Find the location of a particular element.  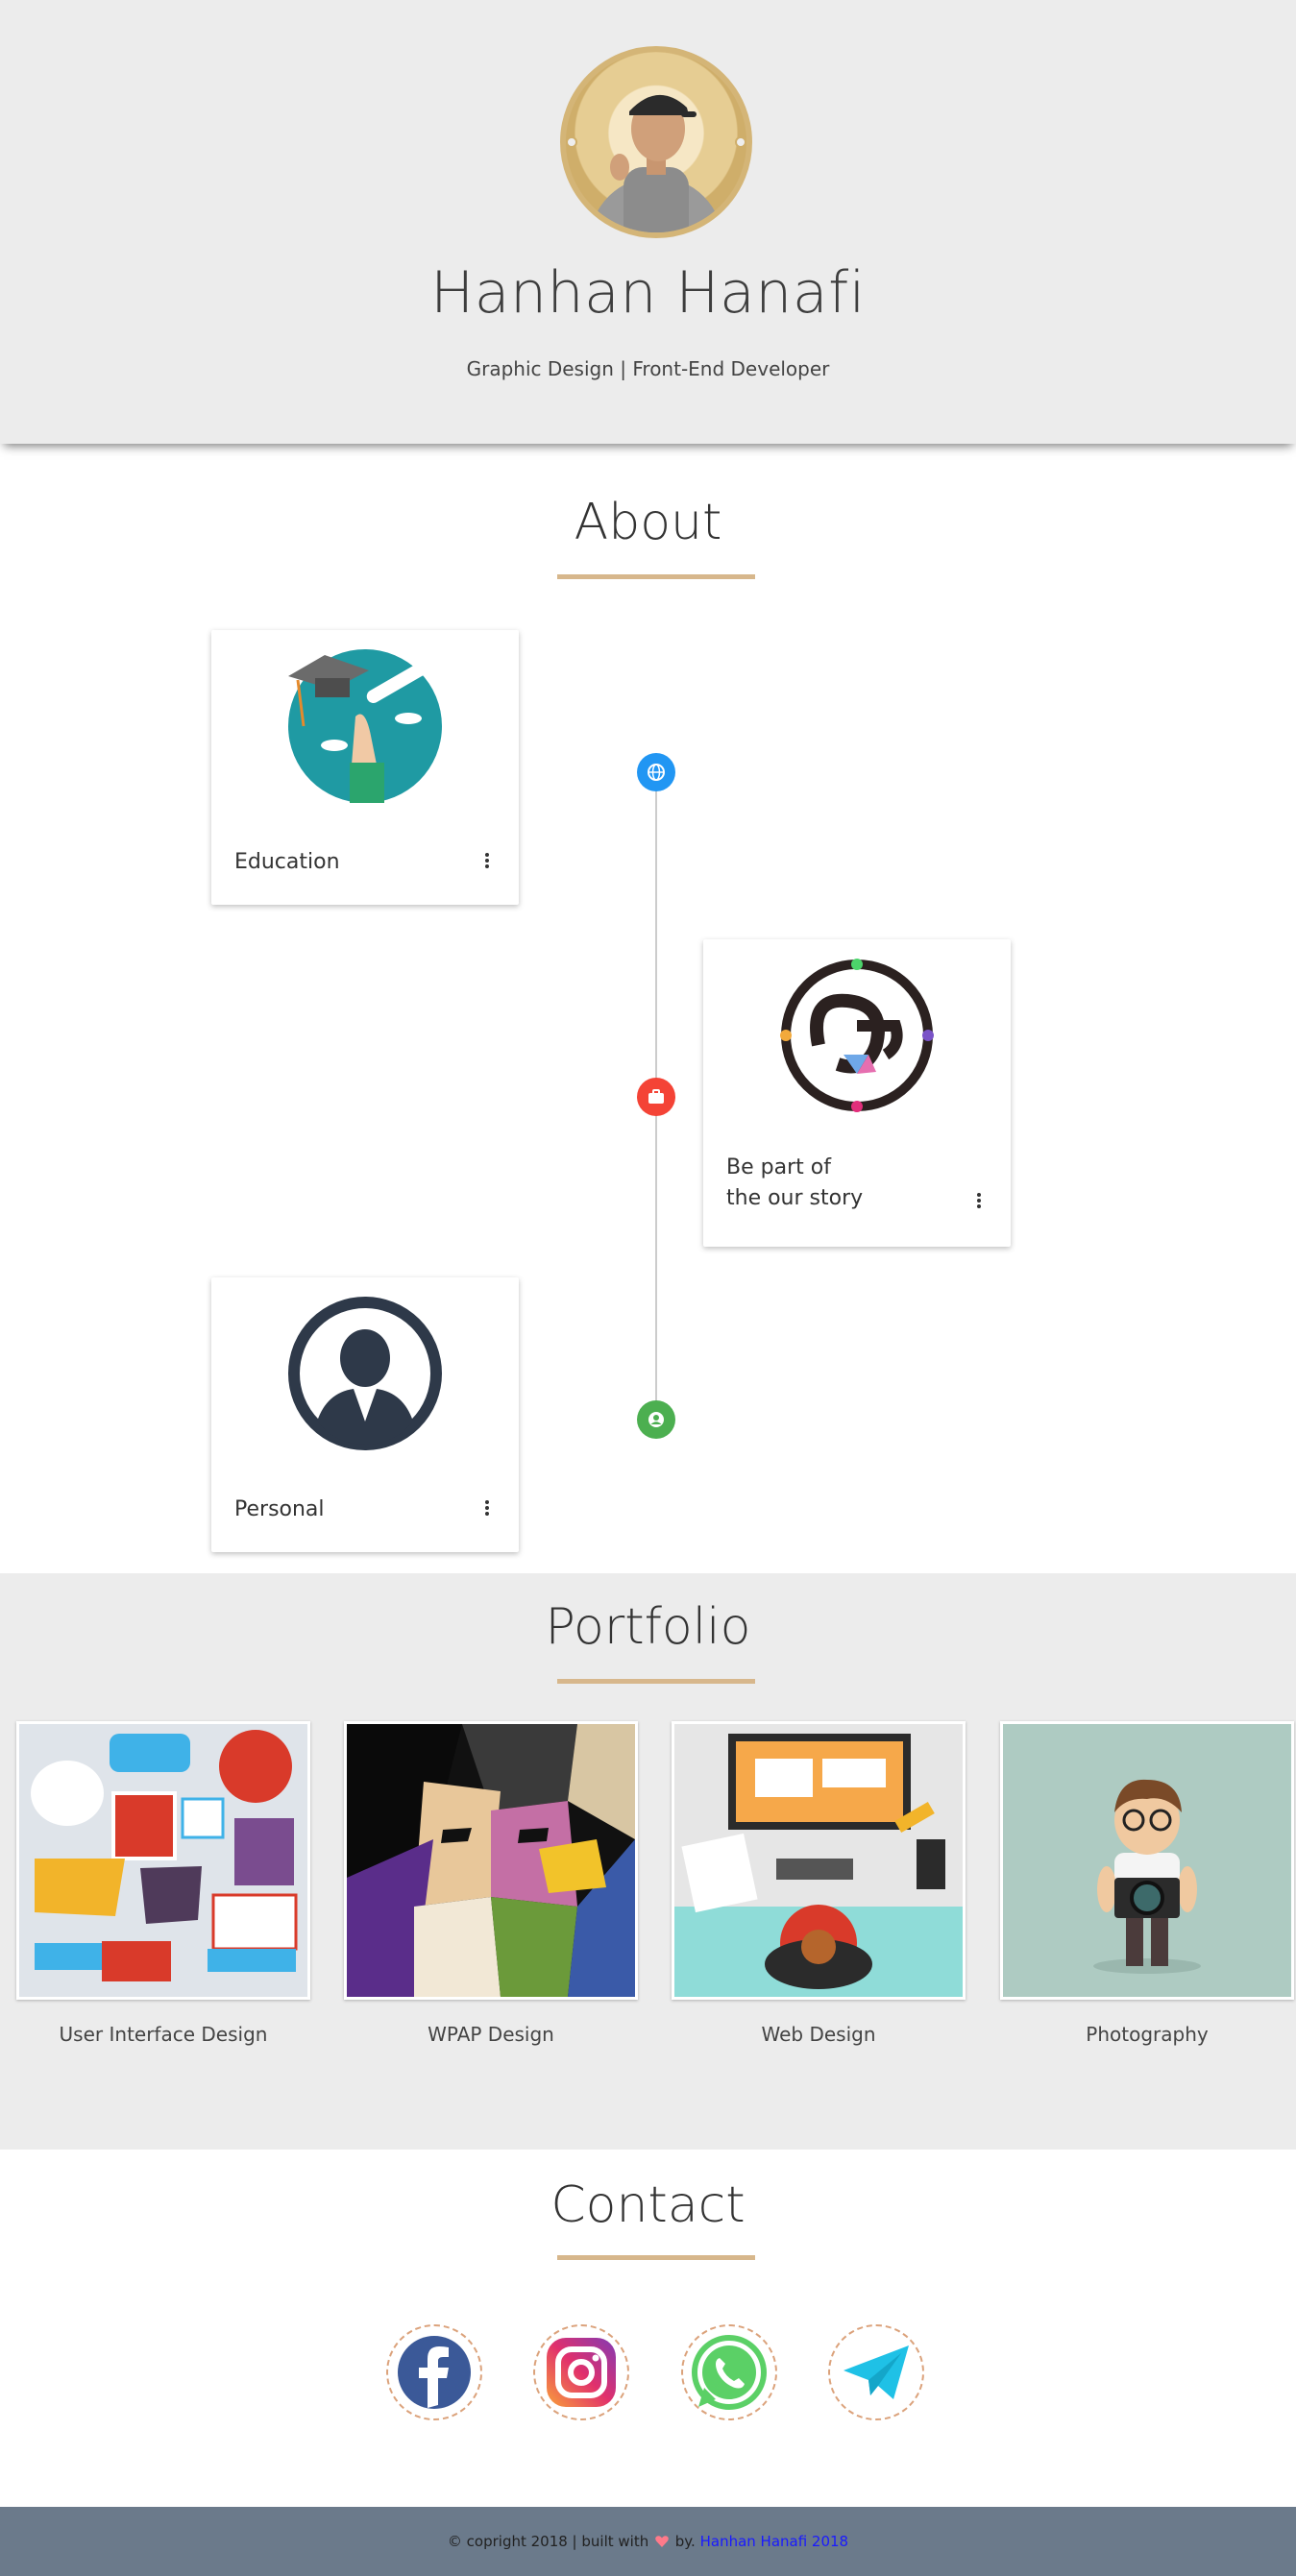

author-link: Hanhan Hanafi 2018 is located at coordinates (774, 2542).